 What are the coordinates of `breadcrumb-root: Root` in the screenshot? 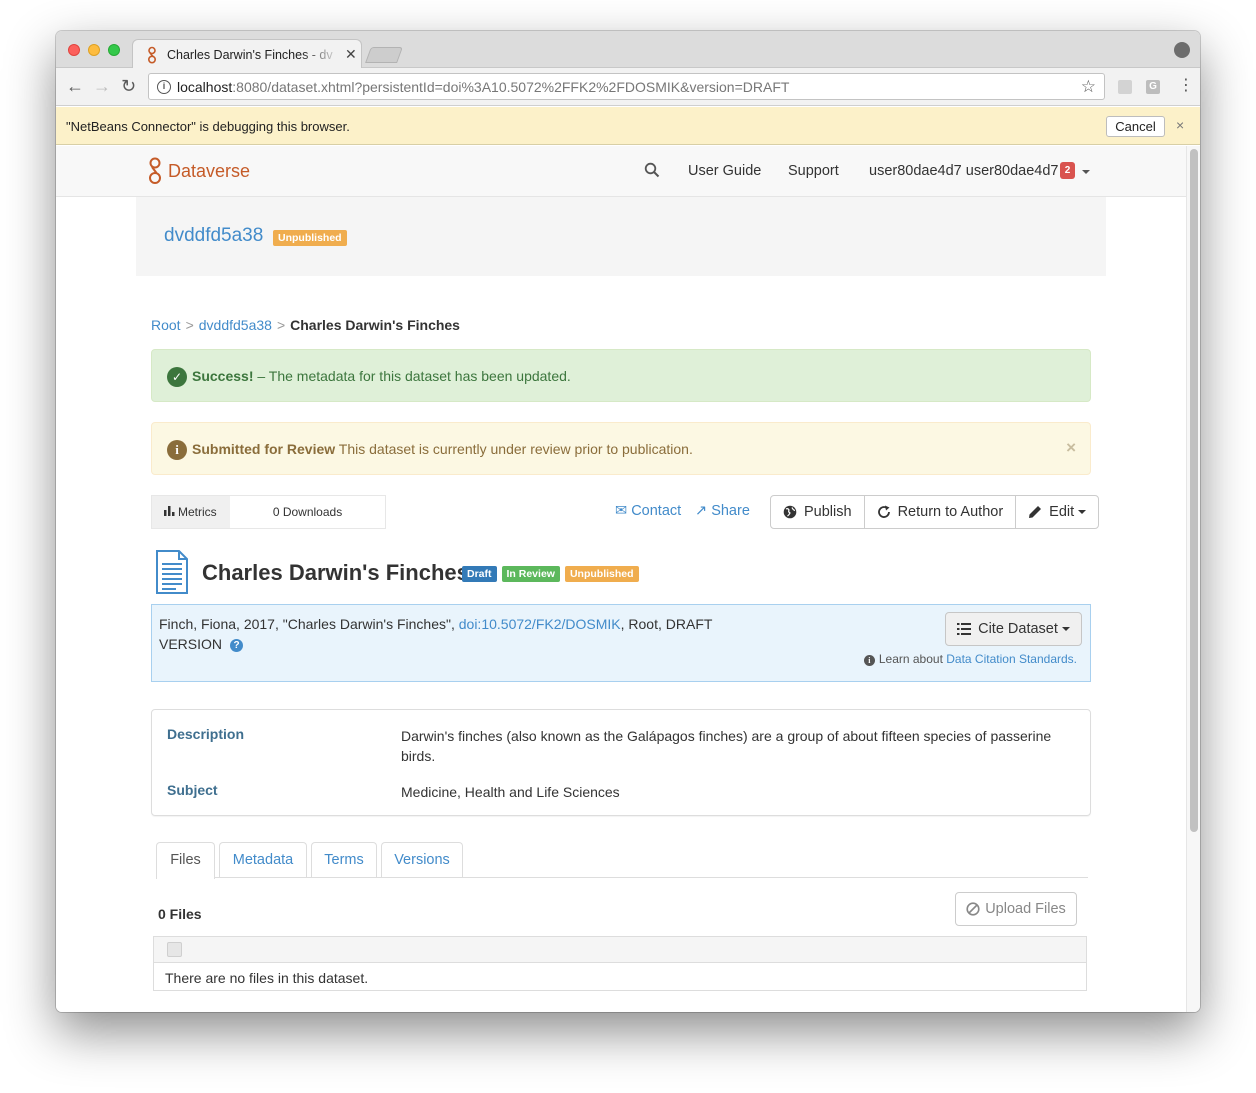 It's located at (166, 325).